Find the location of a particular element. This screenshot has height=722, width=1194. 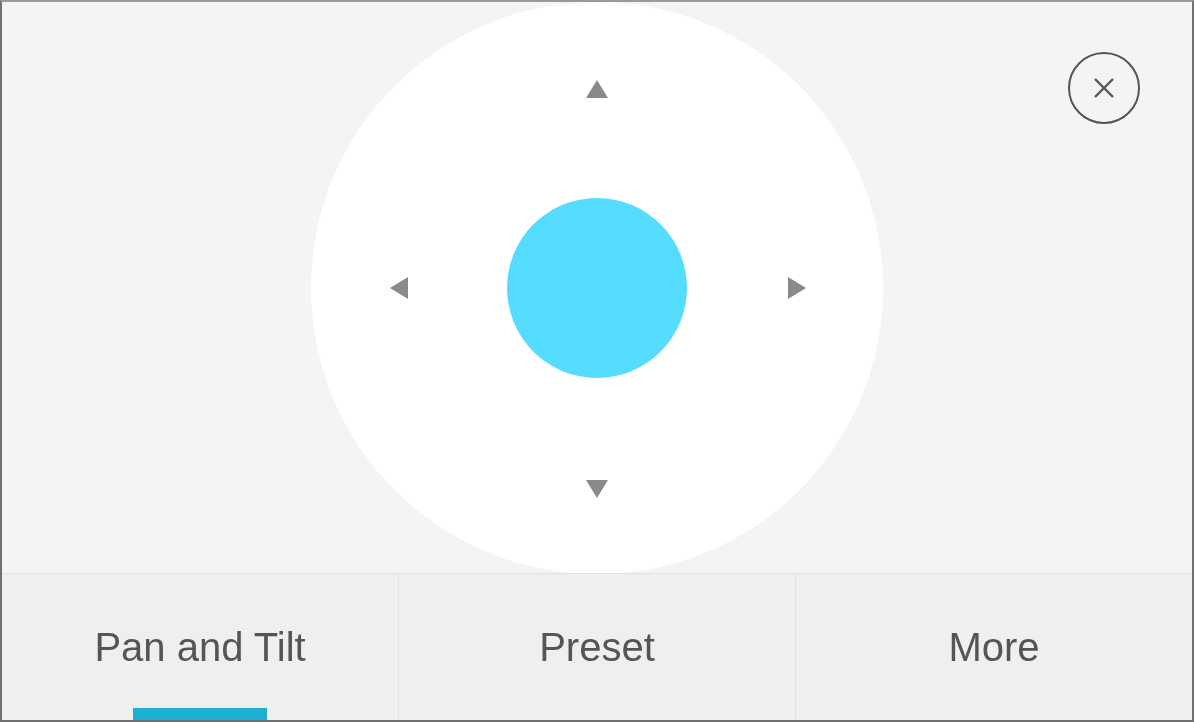

tab: Pan and Tilt is located at coordinates (200, 647).